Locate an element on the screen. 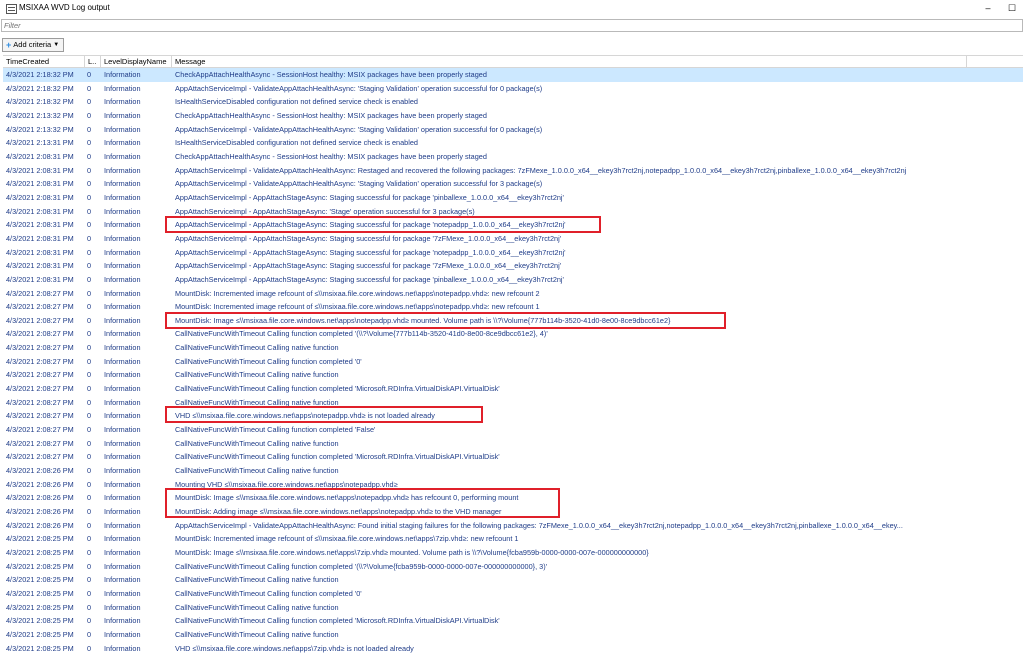  column-header-level: L.. is located at coordinates (93, 61).